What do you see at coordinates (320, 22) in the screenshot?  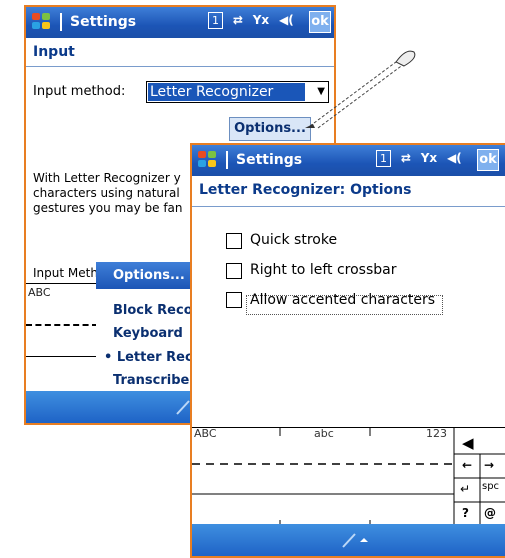 I see `back-ok-button: ok` at bounding box center [320, 22].